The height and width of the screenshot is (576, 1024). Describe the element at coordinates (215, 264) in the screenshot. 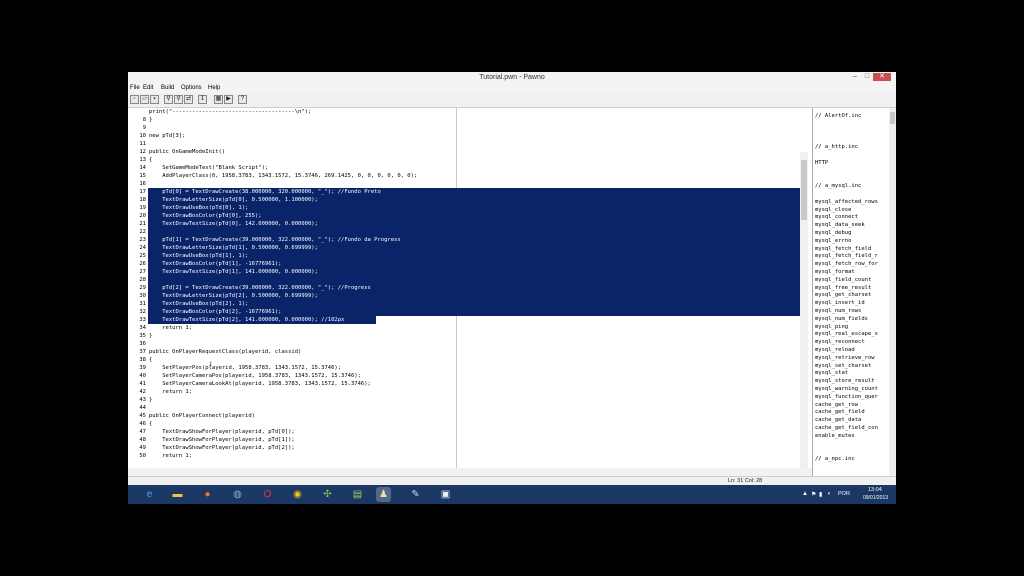

I see `code-line: TextDrawBoxColor(pTd[1], -16776961);` at that location.